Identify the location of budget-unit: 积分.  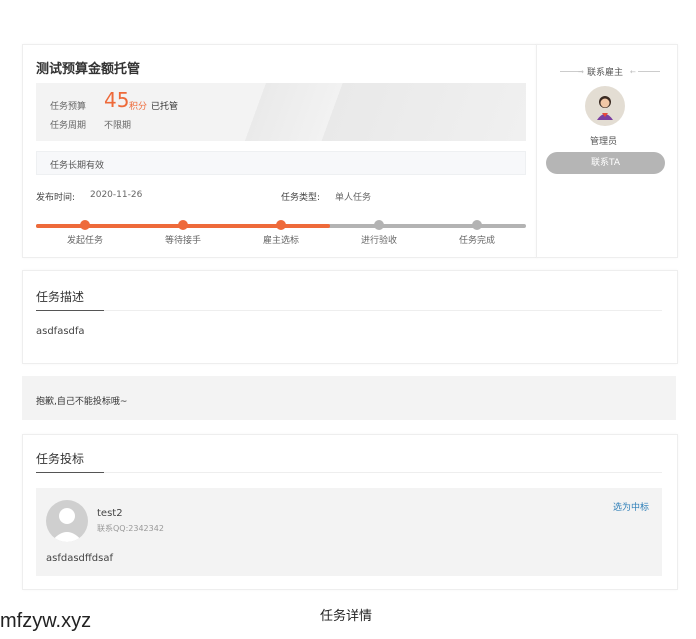
(138, 107).